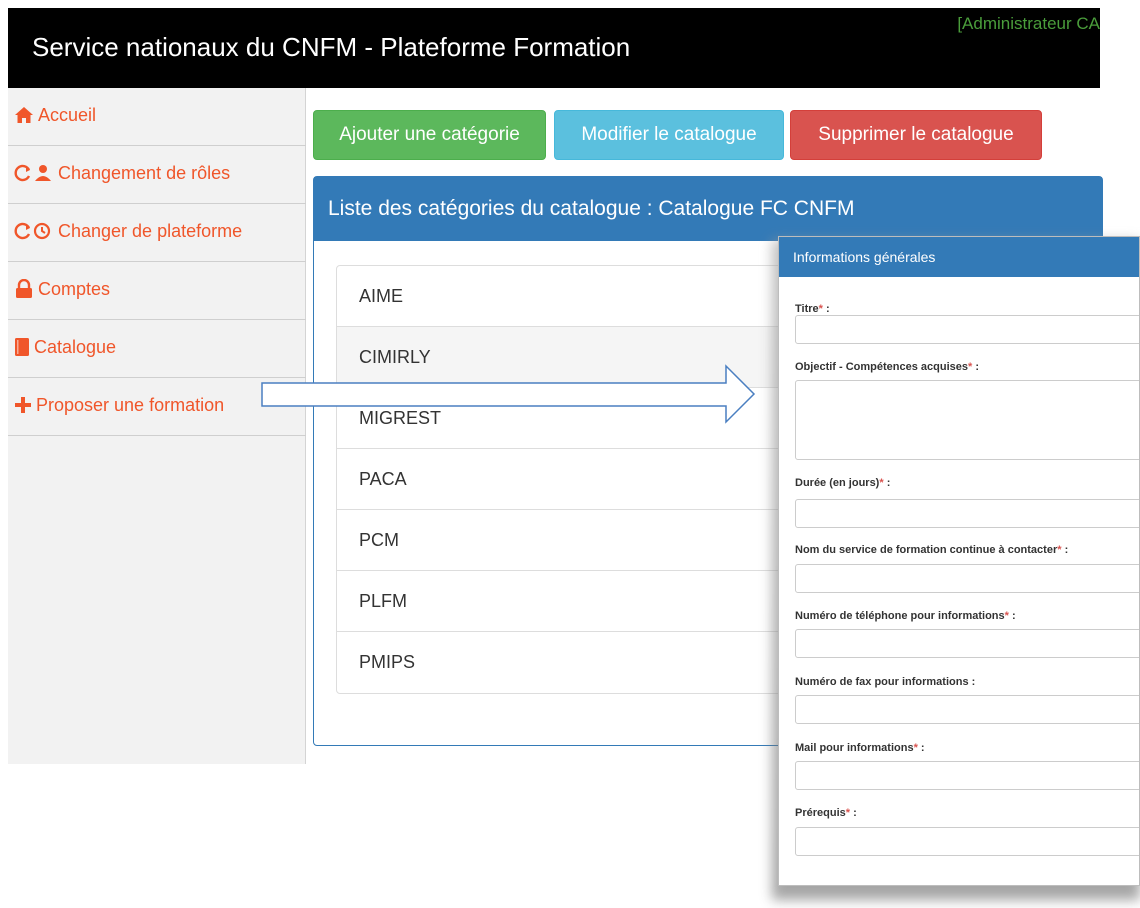 The image size is (1140, 908). What do you see at coordinates (967, 578) in the screenshot?
I see `service-input` at bounding box center [967, 578].